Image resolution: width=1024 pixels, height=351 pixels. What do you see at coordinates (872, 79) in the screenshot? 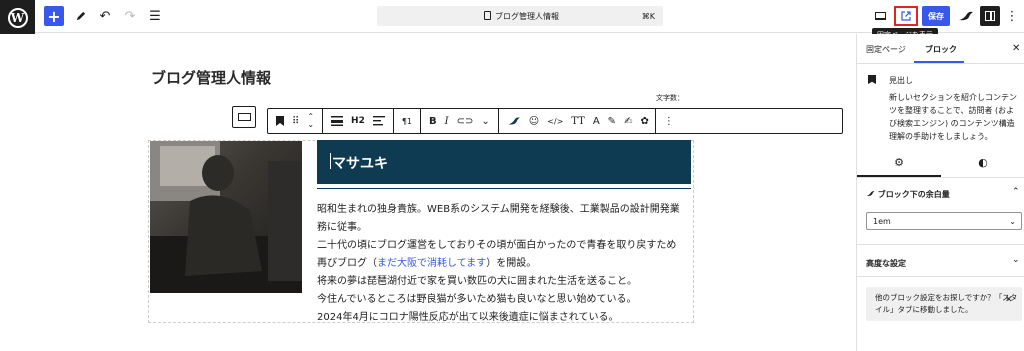
I see `bookmark-icon` at bounding box center [872, 79].